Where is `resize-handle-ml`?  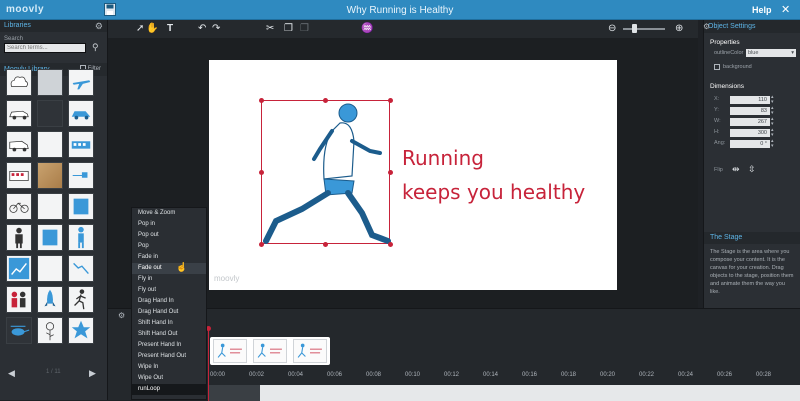 resize-handle-ml is located at coordinates (261, 172).